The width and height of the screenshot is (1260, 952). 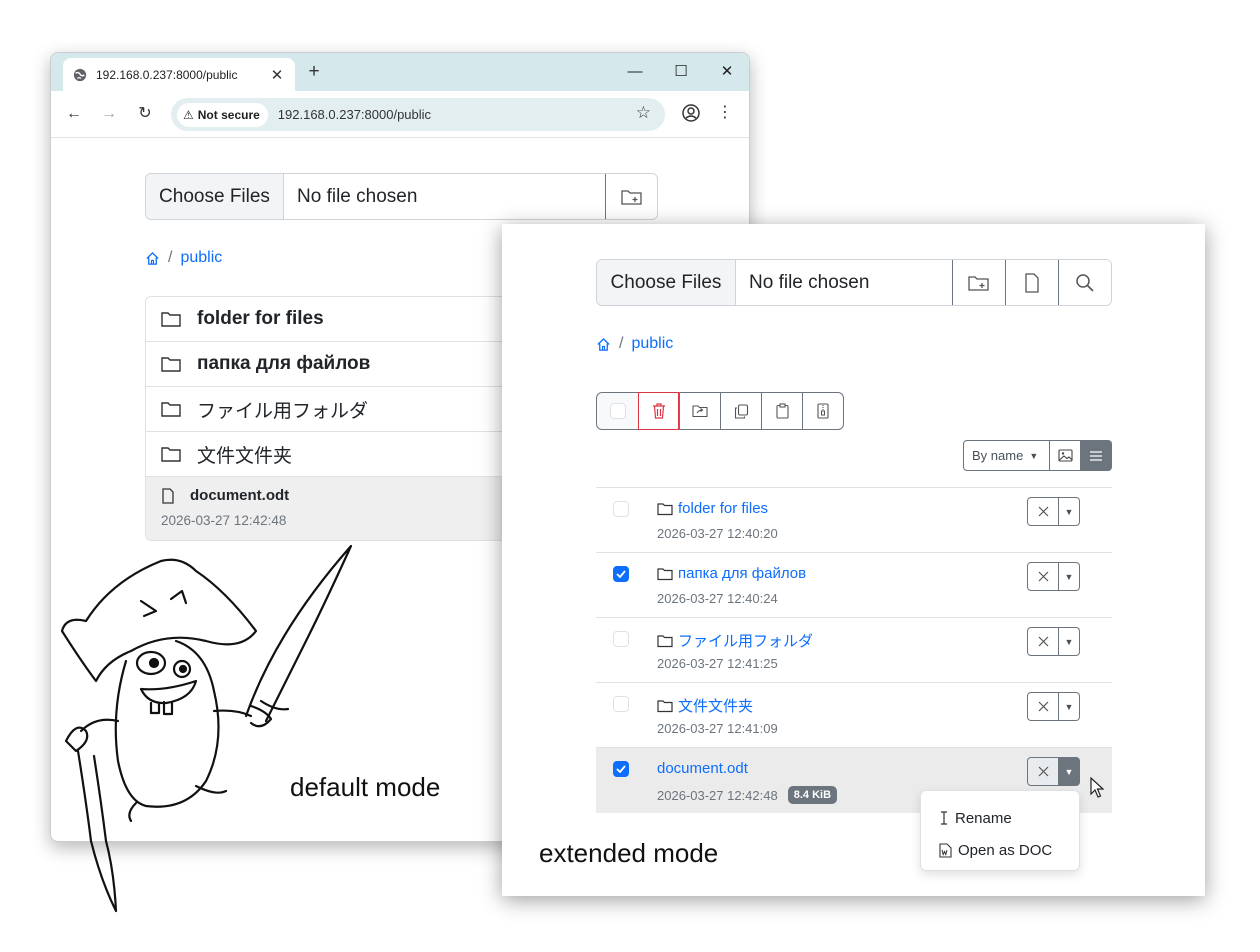 I want to click on tab-close-icon: ✕, so click(x=277, y=75).